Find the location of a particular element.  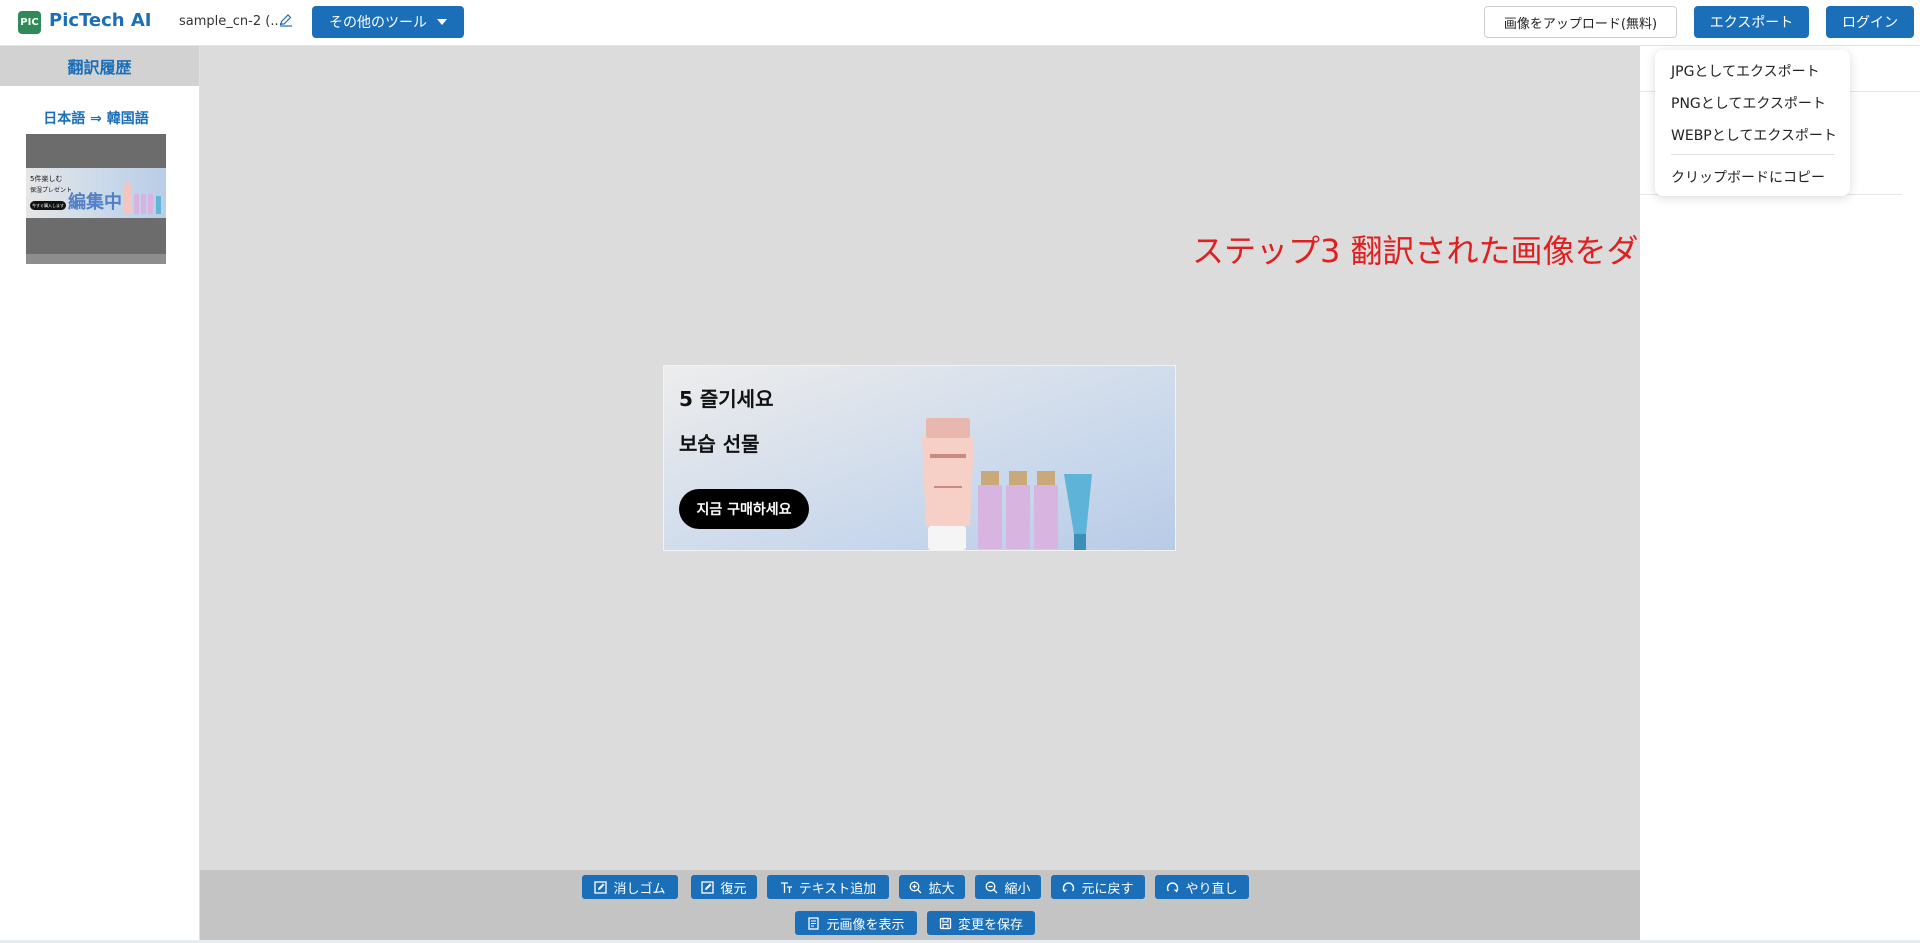

export-png-item: PNGとしてエクスポート is located at coordinates (1748, 103).